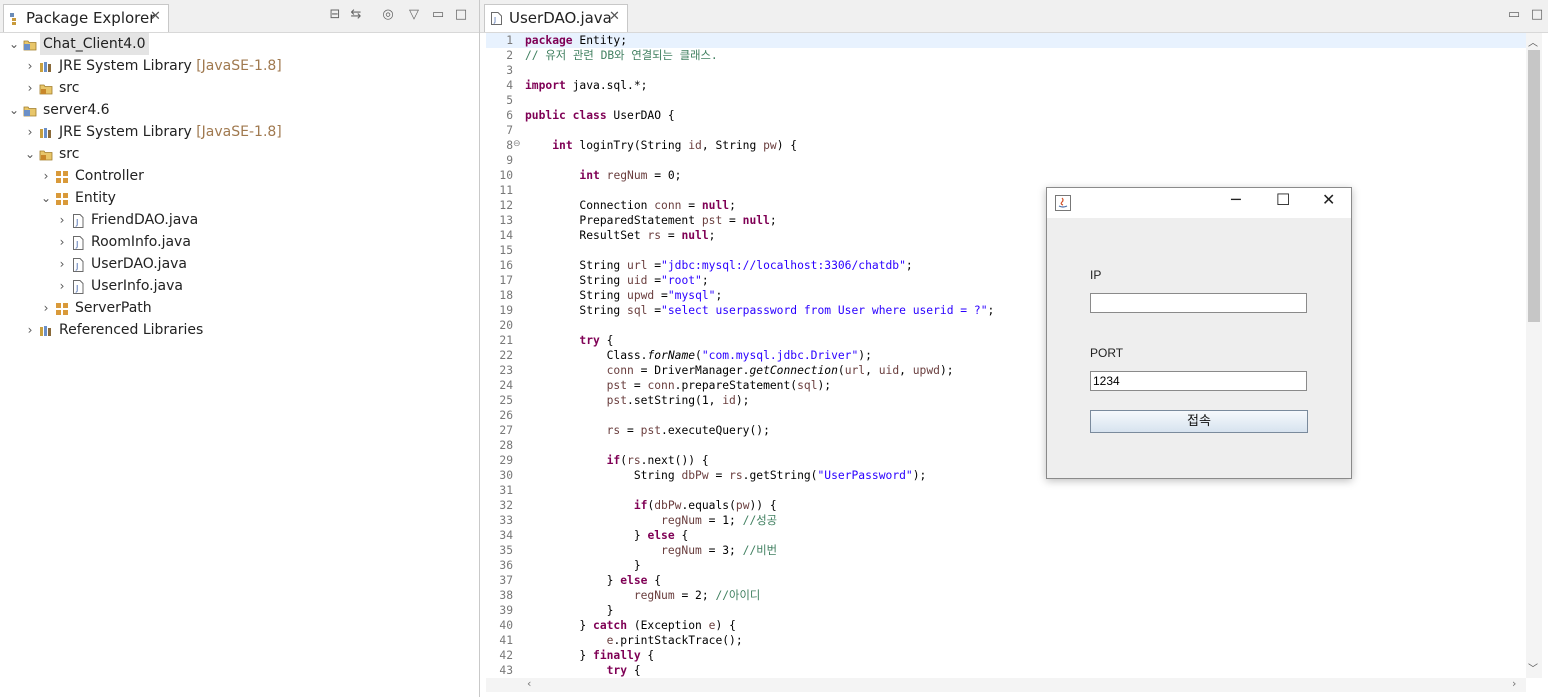 This screenshot has height=697, width=1548. What do you see at coordinates (170, 66) in the screenshot?
I see `tree-item-label: JRE System Library [JavaSE-1.8]` at bounding box center [170, 66].